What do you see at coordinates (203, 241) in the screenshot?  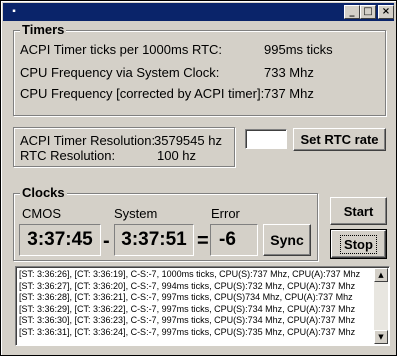 I see `equals-sign: =` at bounding box center [203, 241].